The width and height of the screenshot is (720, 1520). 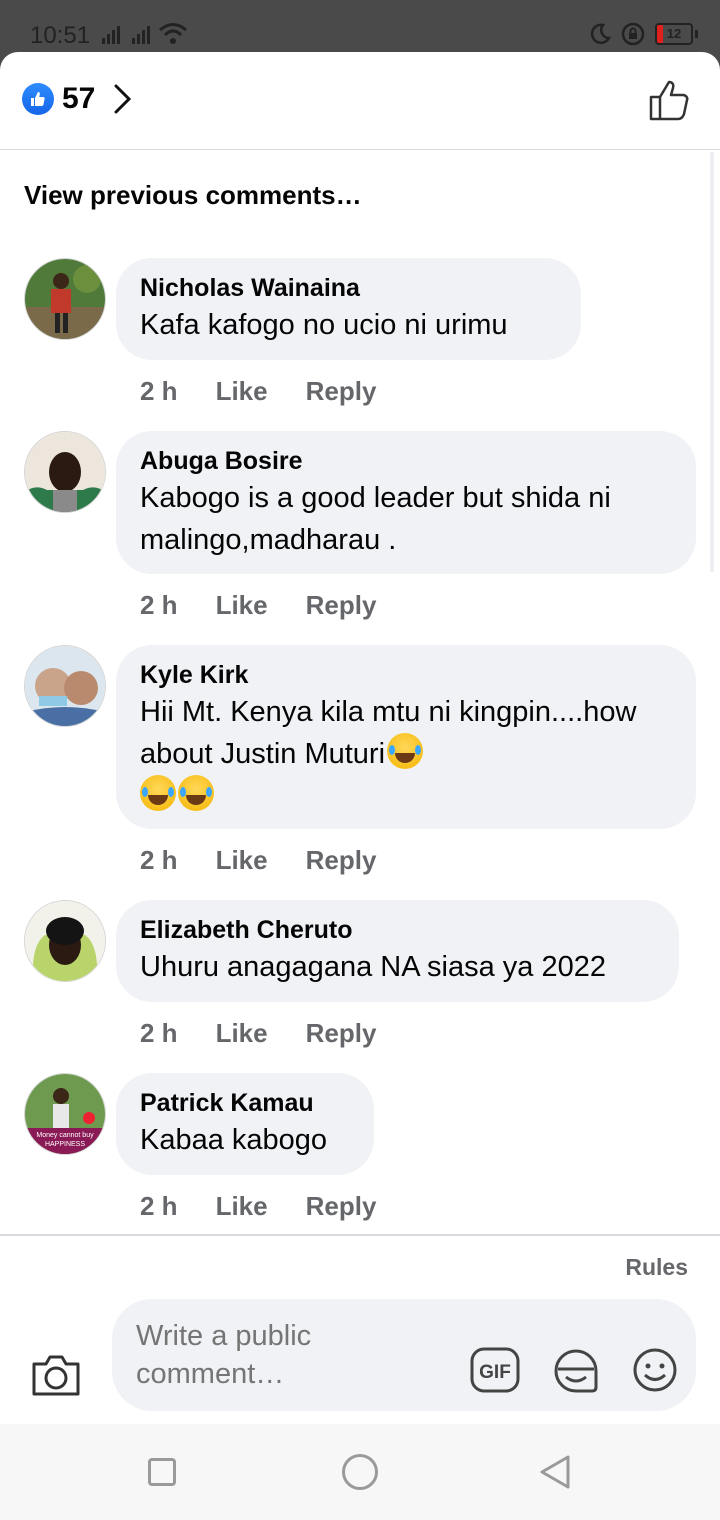 I want to click on comment-author: Elizabeth Cheruto, so click(x=397, y=930).